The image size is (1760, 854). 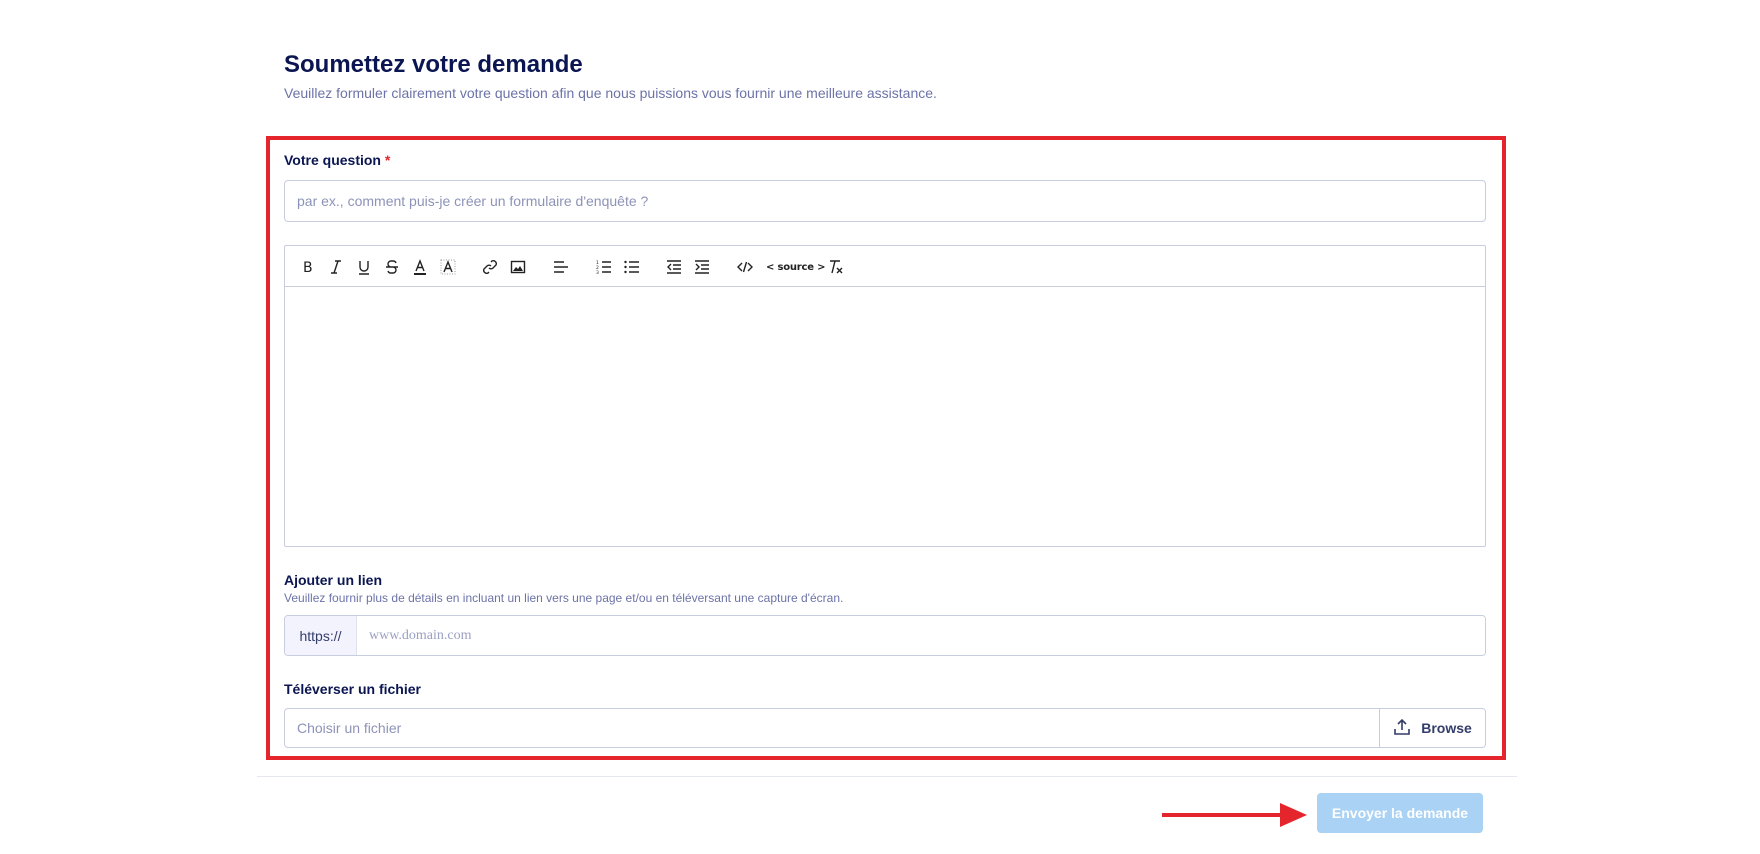 What do you see at coordinates (604, 267) in the screenshot?
I see `ordered-list-icon: 123` at bounding box center [604, 267].